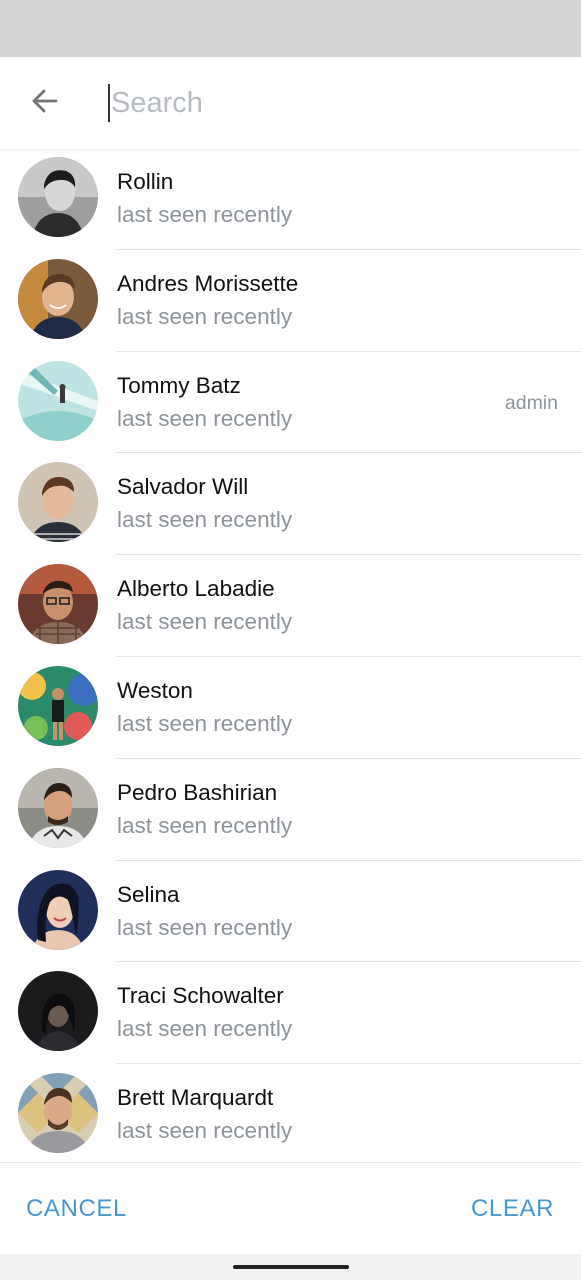 Image resolution: width=581 pixels, height=1280 pixels. Describe the element at coordinates (76, 1209) in the screenshot. I see `cancel-button: CANCEL` at that location.